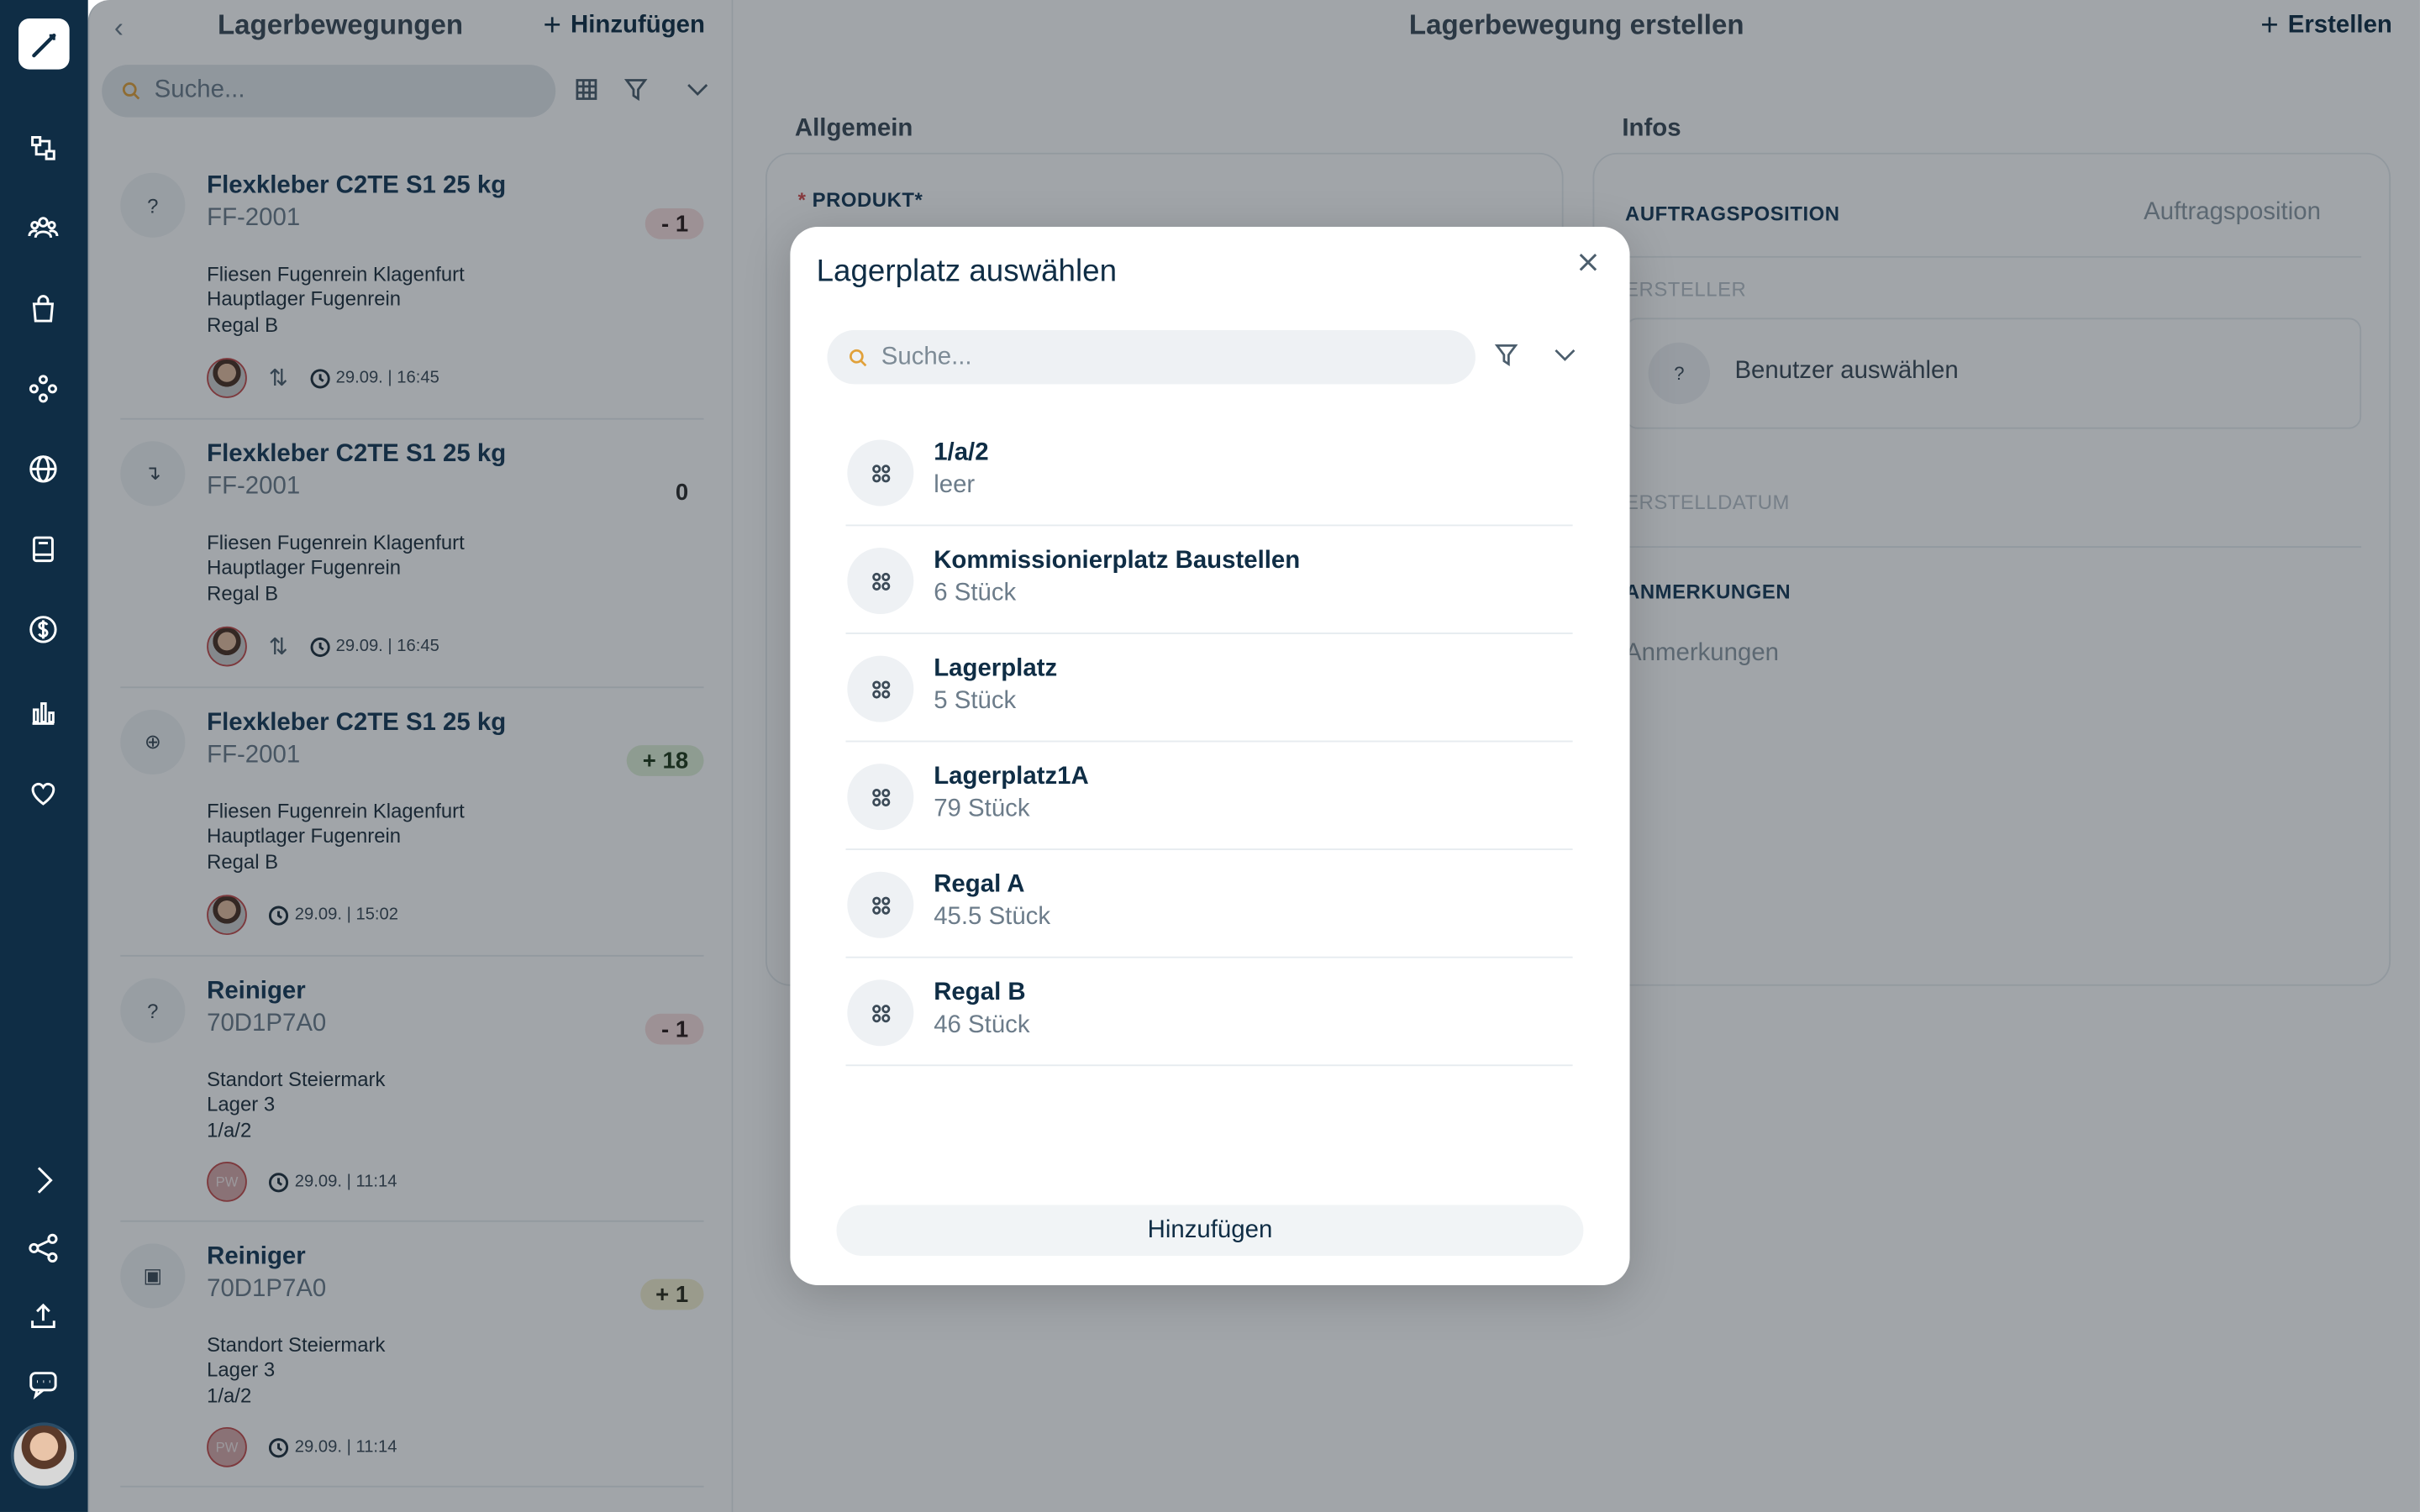 Image resolution: width=2420 pixels, height=1512 pixels. I want to click on chevron-right-icon, so click(42, 1180).